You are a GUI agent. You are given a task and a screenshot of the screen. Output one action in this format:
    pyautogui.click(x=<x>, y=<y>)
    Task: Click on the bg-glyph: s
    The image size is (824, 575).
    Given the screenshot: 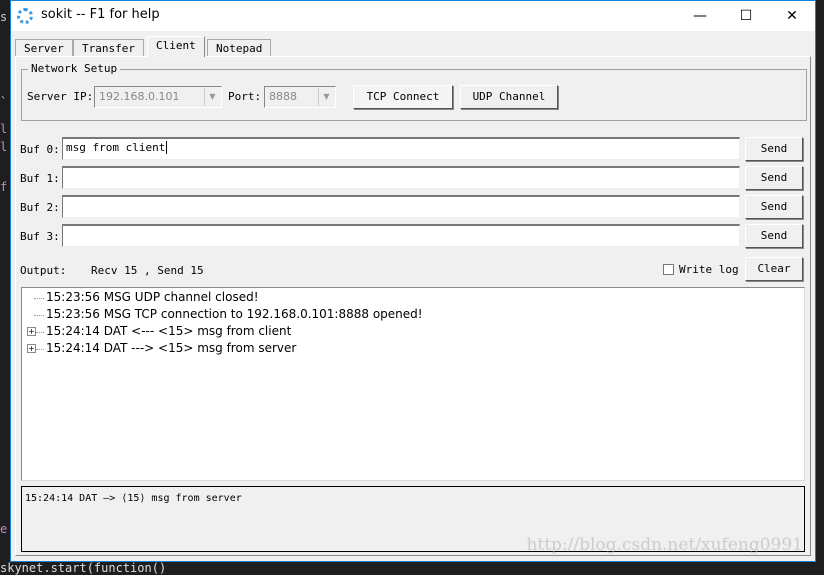 What is the action you would take?
    pyautogui.click(x=4, y=17)
    